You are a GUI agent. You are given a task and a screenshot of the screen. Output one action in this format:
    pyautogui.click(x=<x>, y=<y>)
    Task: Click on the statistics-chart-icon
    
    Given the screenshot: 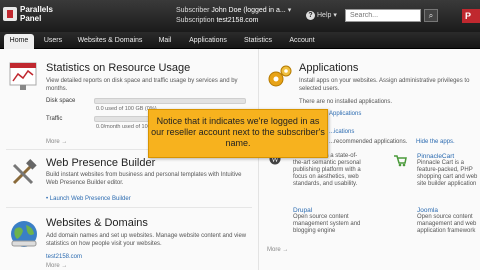 What is the action you would take?
    pyautogui.click(x=23, y=76)
    